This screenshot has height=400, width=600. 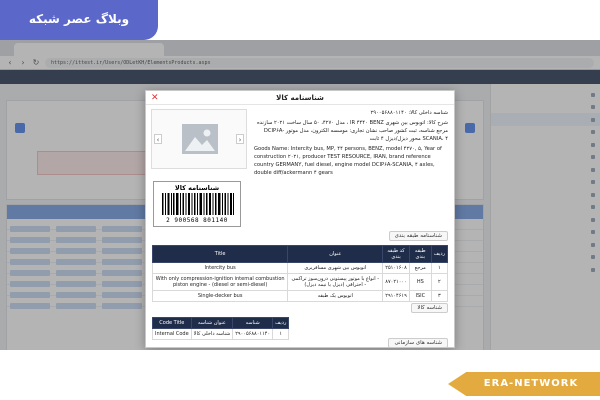 I want to click on table-cell: ۸۷۰۲۱۰۰۰, so click(x=396, y=282).